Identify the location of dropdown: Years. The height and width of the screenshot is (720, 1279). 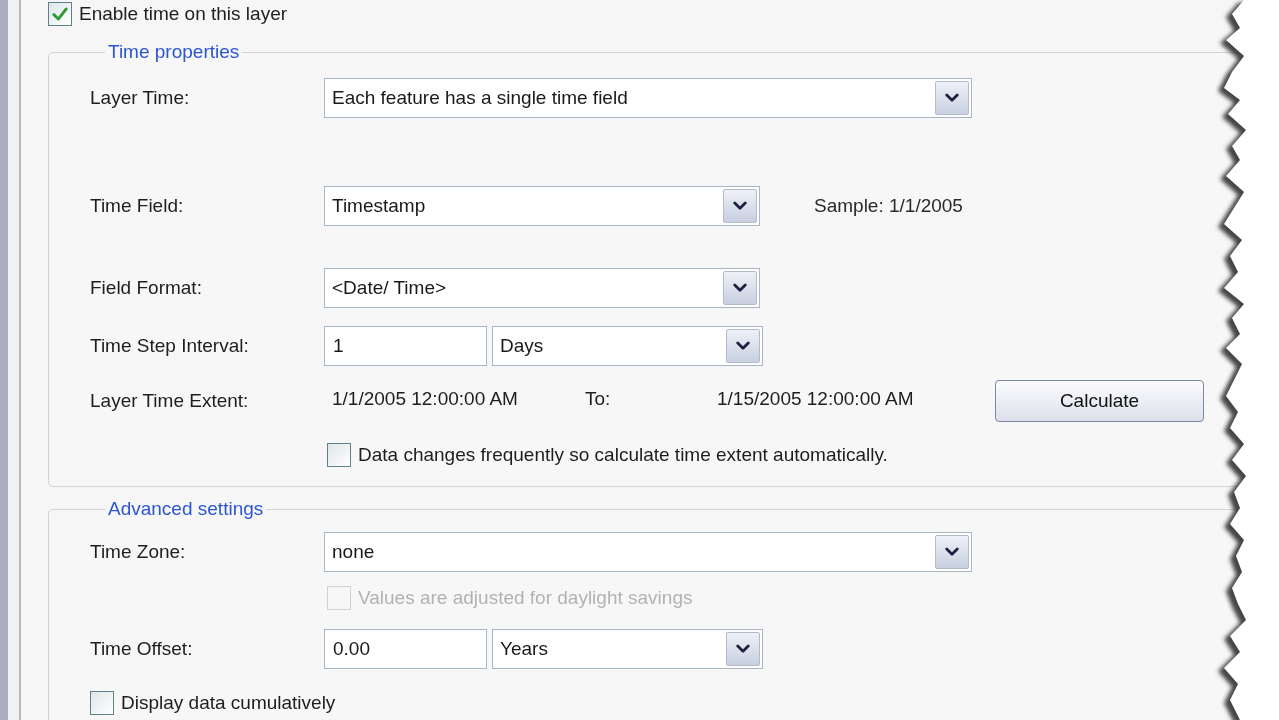
(627, 649).